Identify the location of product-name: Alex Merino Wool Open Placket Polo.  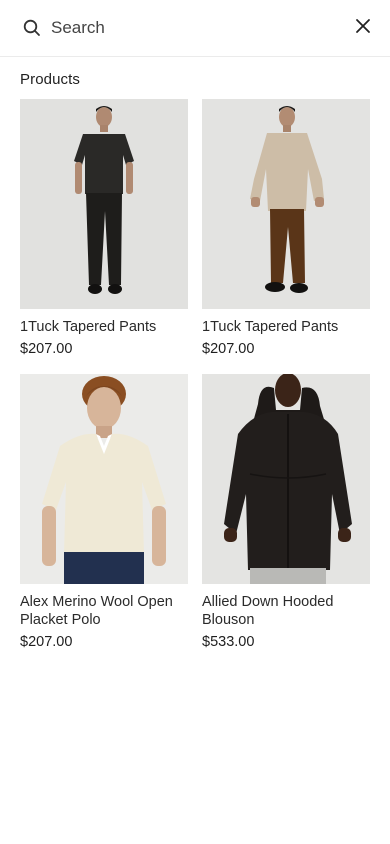
(104, 611).